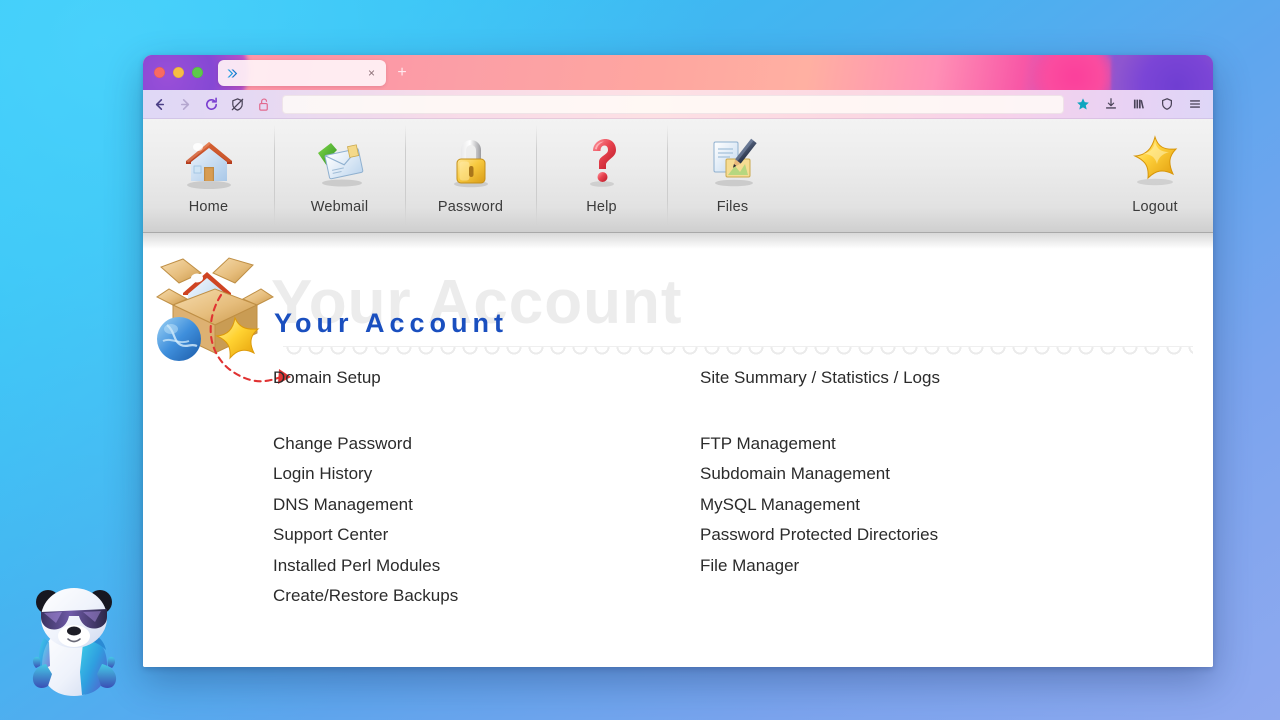  What do you see at coordinates (486, 444) in the screenshot?
I see `link-change-password: Change Password` at bounding box center [486, 444].